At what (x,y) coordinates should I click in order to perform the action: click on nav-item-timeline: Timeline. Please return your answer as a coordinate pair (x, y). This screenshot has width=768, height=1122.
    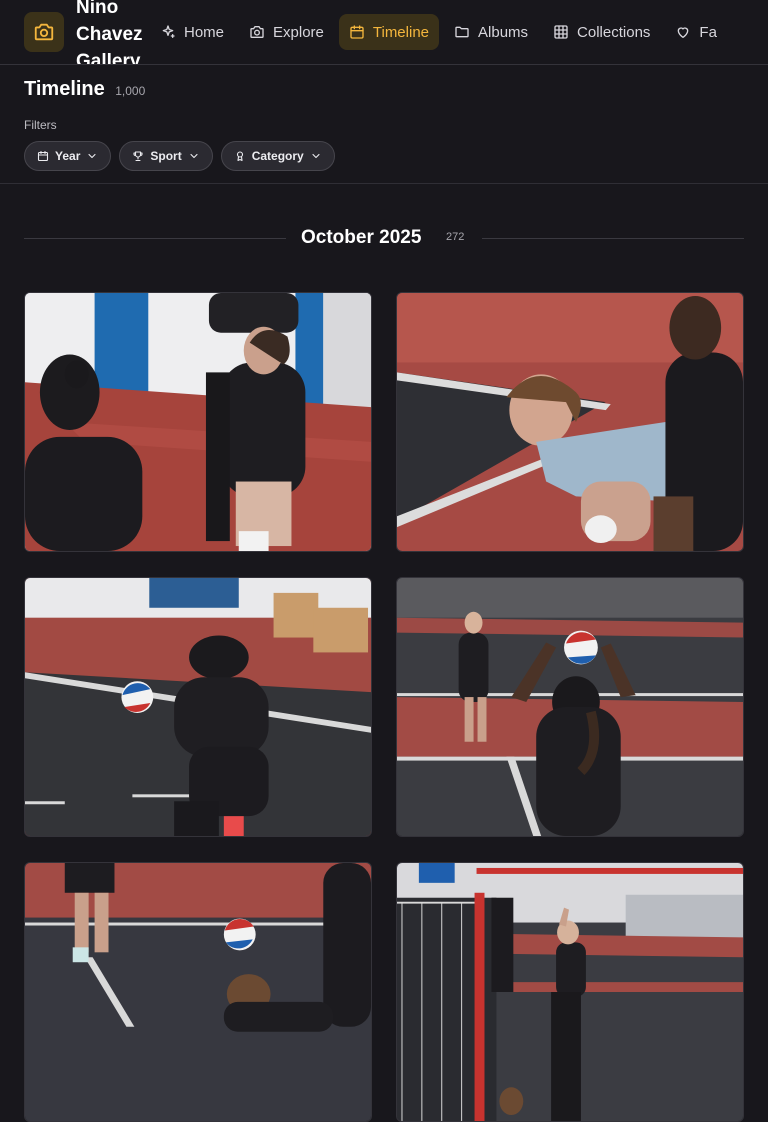
    Looking at the image, I should click on (389, 32).